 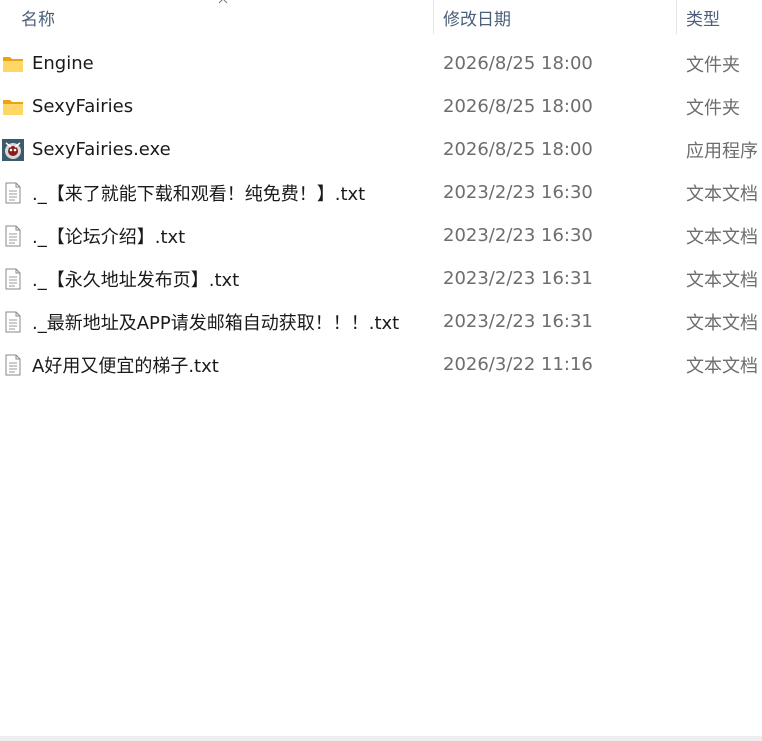 What do you see at coordinates (109, 237) in the screenshot?
I see `file-name: ._【论坛介绍】.txt` at bounding box center [109, 237].